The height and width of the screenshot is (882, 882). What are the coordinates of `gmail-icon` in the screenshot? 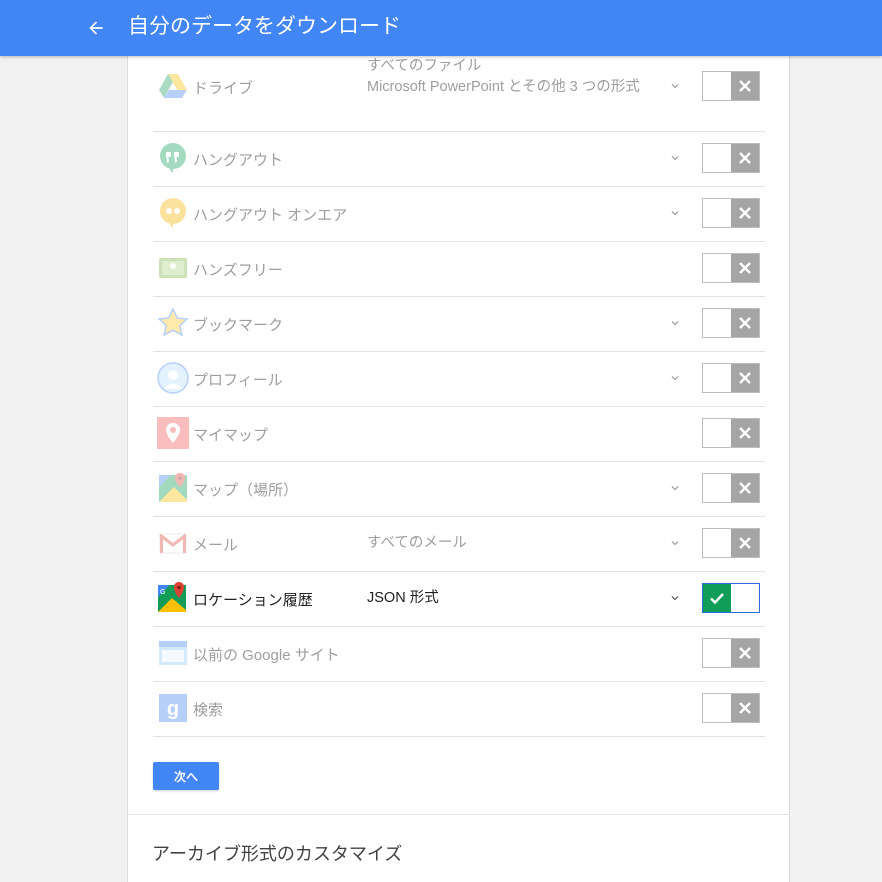 It's located at (173, 543).